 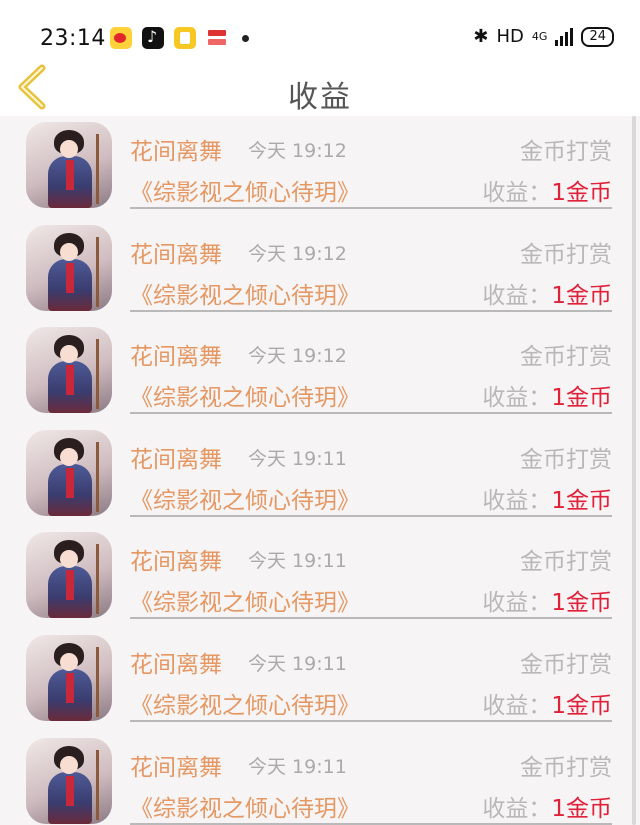 I want to click on bluetooth-icon: ✱, so click(x=481, y=36).